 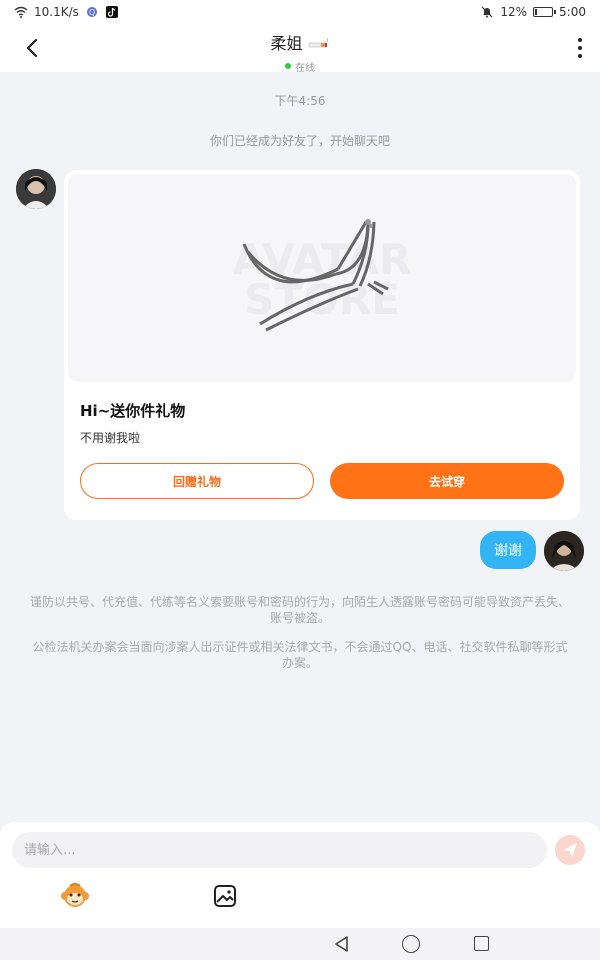 I want to click on system-message: 你们已经成为好友了，开始聊天吧, so click(x=299, y=141).